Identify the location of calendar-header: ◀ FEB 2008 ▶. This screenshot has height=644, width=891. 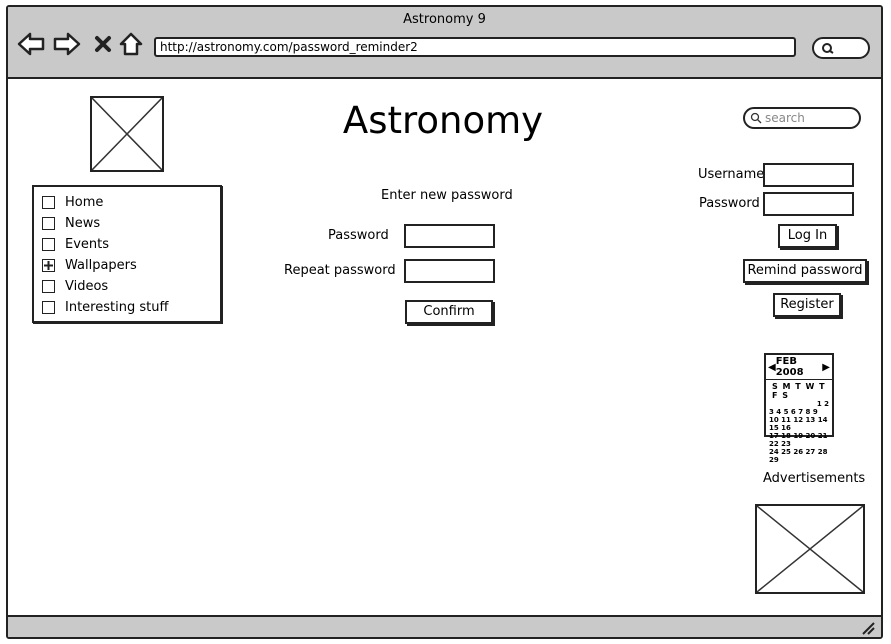
(799, 367).